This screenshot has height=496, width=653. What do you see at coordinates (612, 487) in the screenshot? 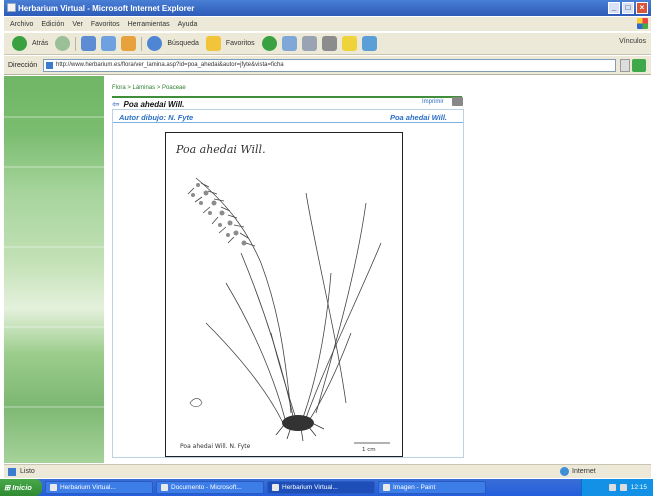
I see `volume-icon` at bounding box center [612, 487].